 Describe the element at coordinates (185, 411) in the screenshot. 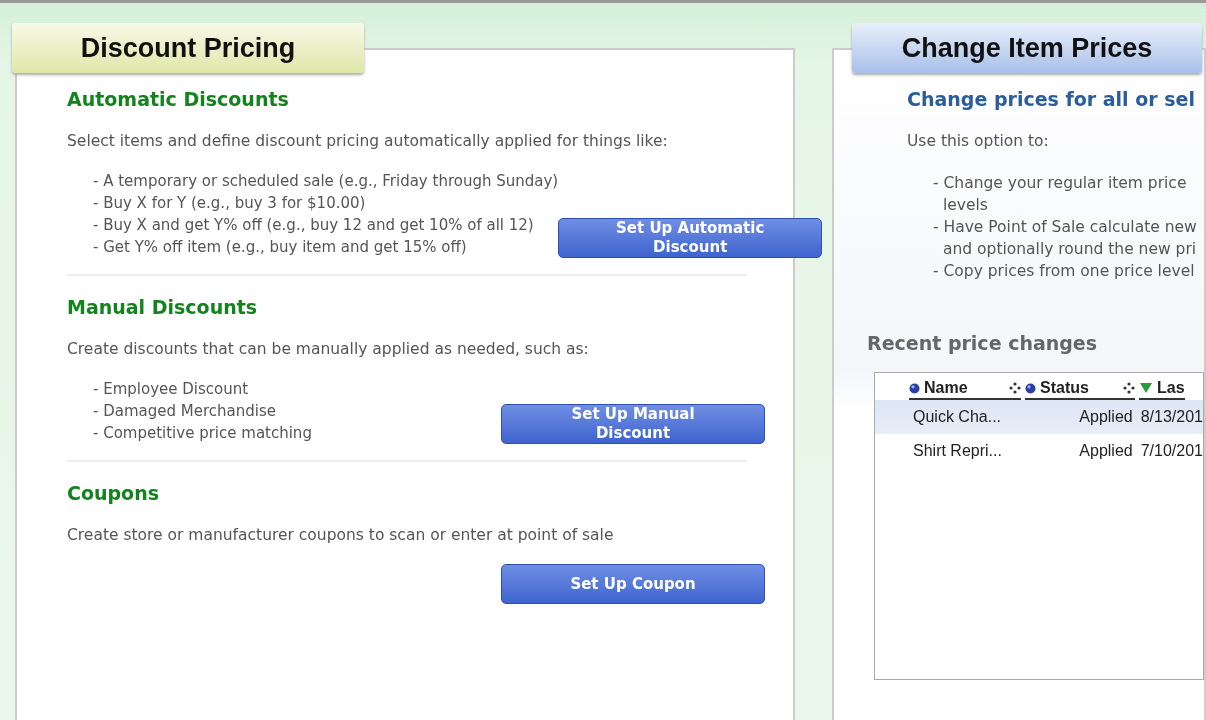

I see `bullet-text: - Damaged Merchandise` at that location.